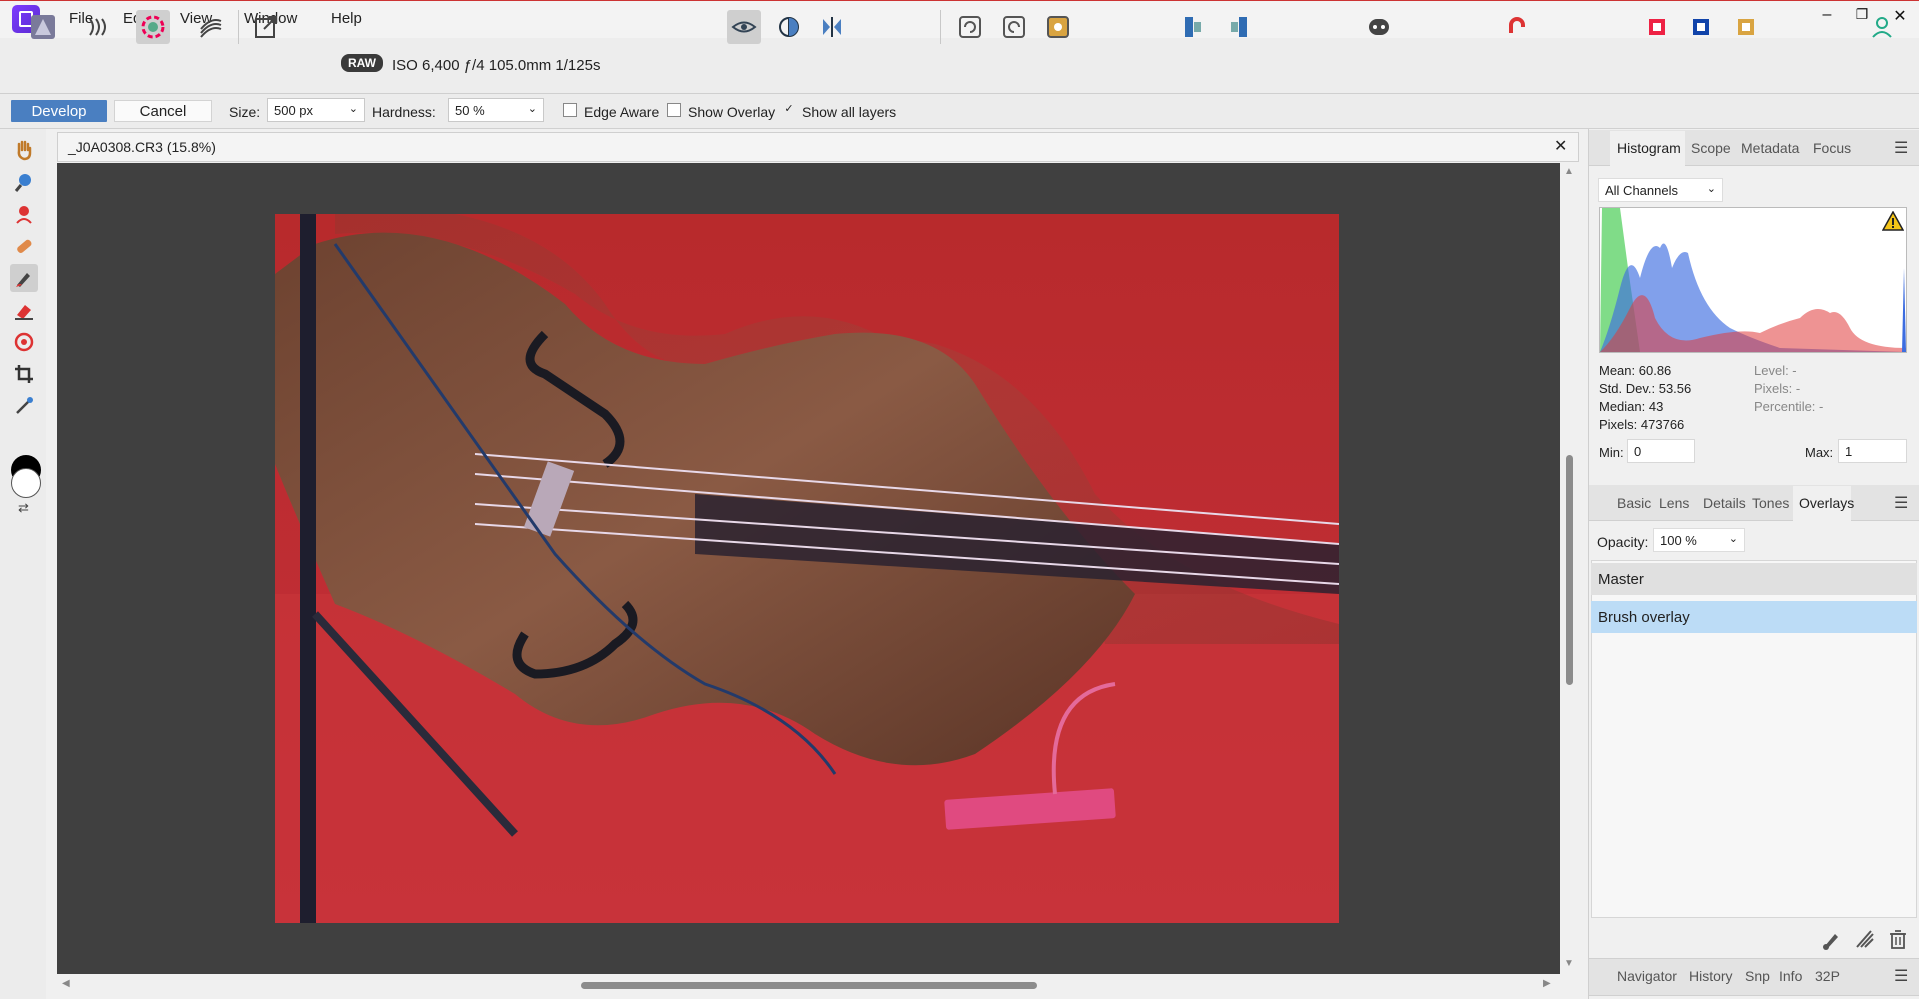 Image resolution: width=1919 pixels, height=999 pixels. I want to click on swap-colors-icon: ⇄, so click(23, 508).